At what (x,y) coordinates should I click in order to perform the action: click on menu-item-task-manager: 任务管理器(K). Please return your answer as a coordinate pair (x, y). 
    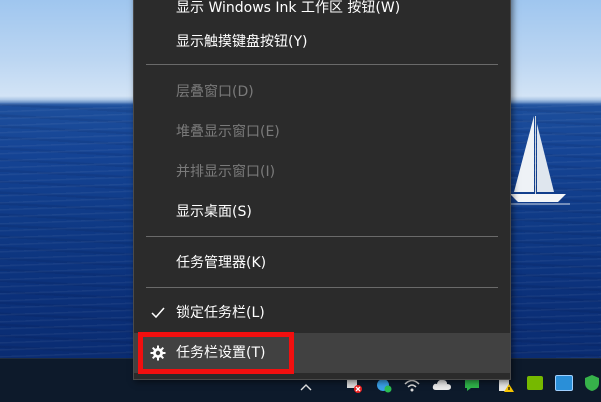
    Looking at the image, I should click on (322, 263).